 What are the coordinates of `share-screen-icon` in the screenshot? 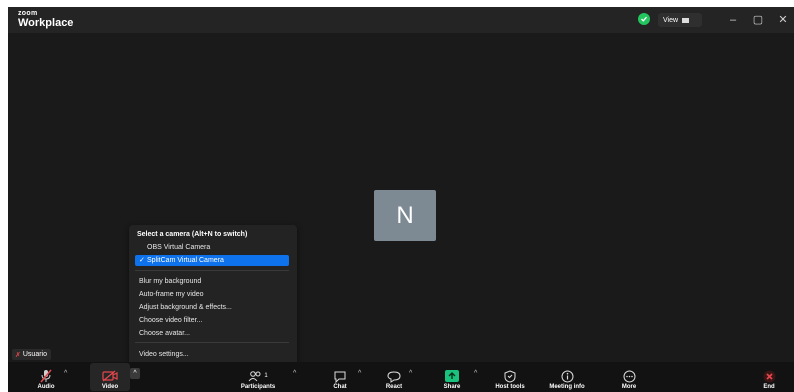 It's located at (452, 376).